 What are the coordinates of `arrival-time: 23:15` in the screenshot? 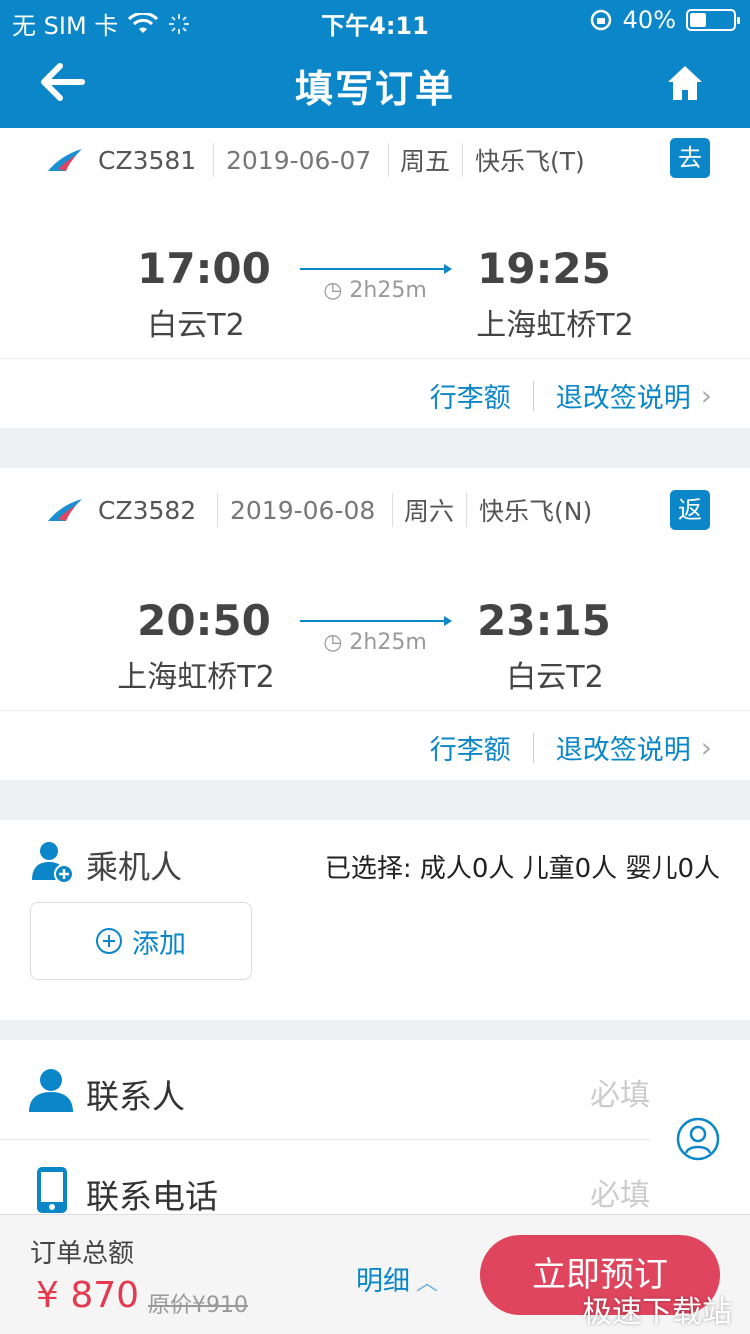 It's located at (544, 620).